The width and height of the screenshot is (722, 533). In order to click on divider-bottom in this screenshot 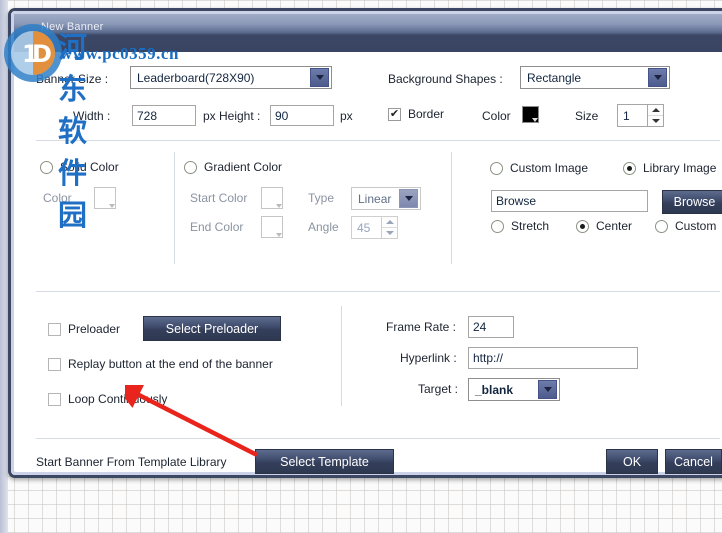, I will do `click(378, 438)`.